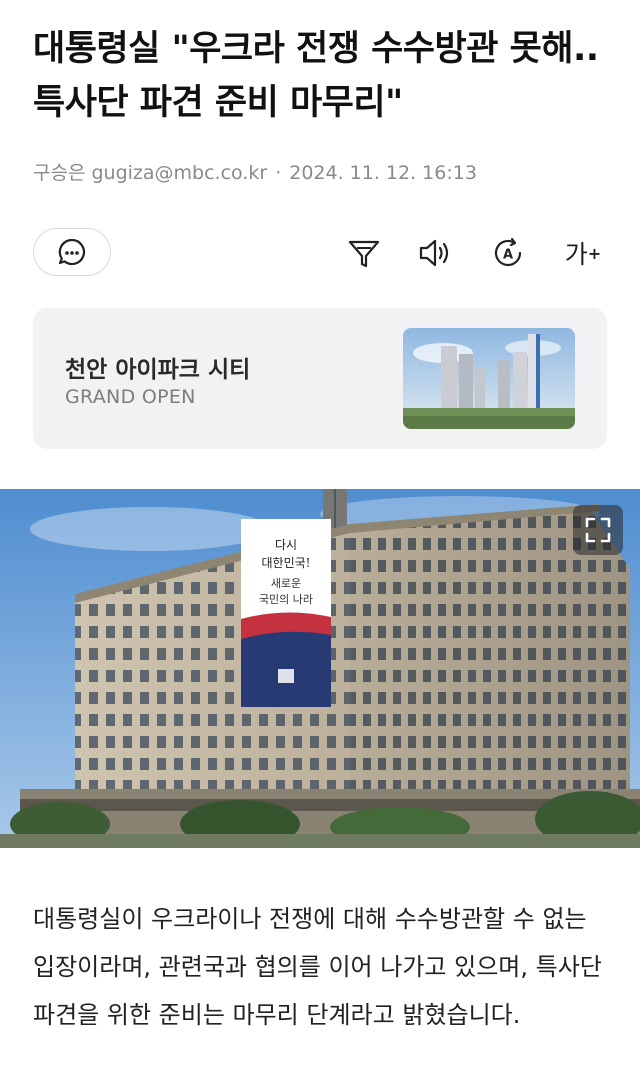  I want to click on ad-title: 천안 아이파크 시티, so click(158, 370).